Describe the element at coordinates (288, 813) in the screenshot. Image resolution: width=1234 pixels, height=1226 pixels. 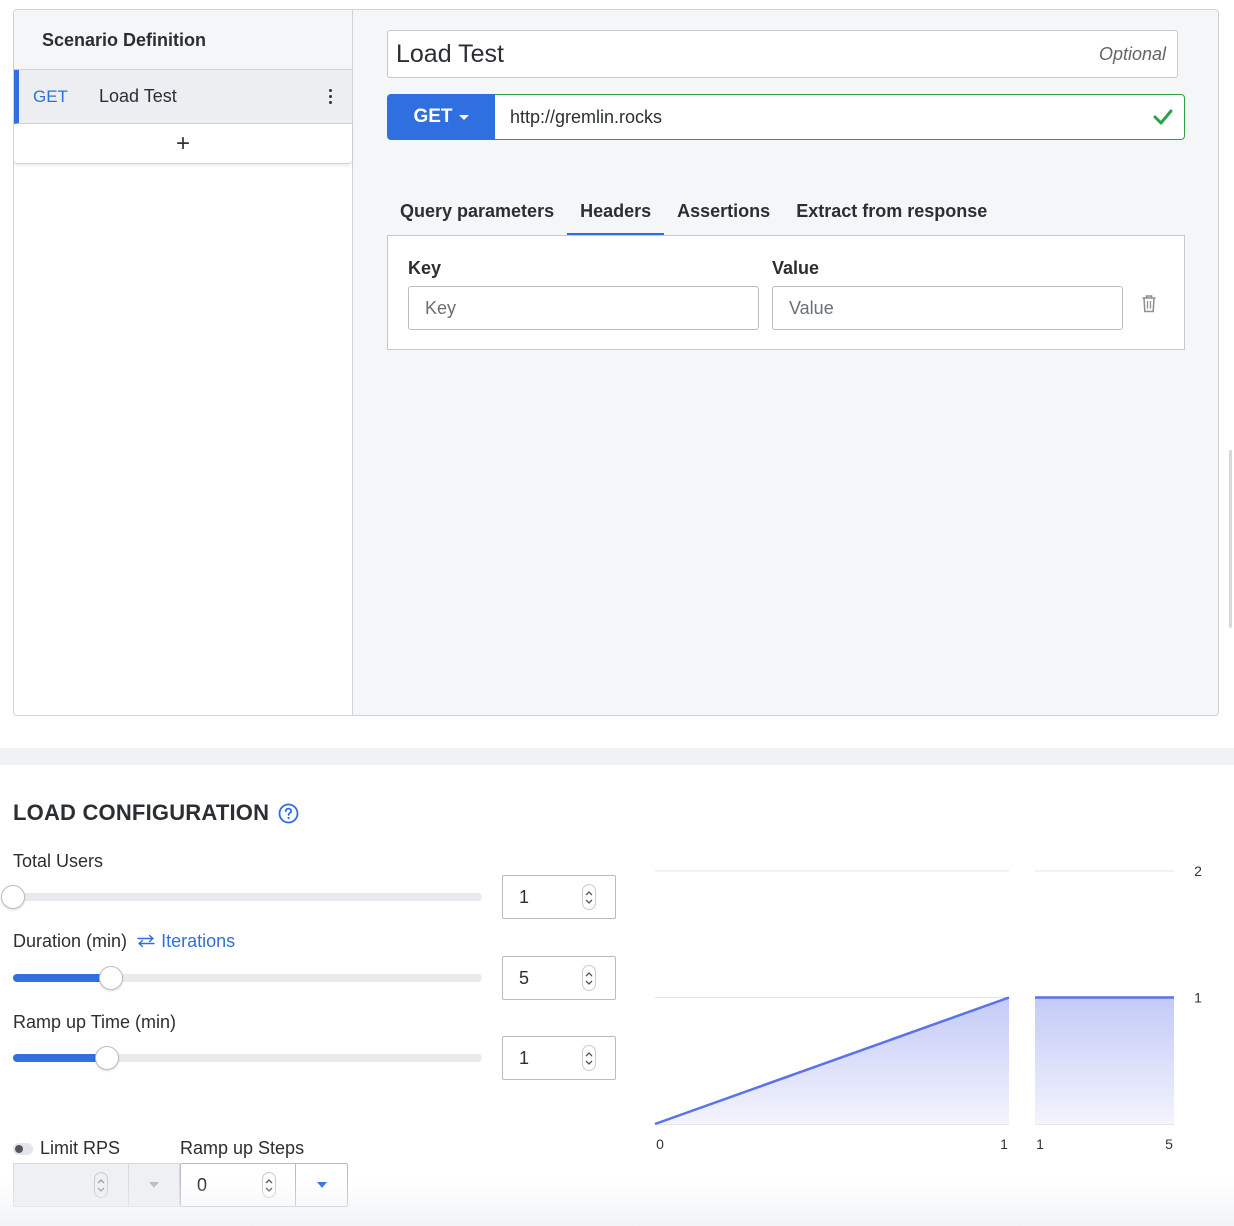
I see `help-icon` at that location.